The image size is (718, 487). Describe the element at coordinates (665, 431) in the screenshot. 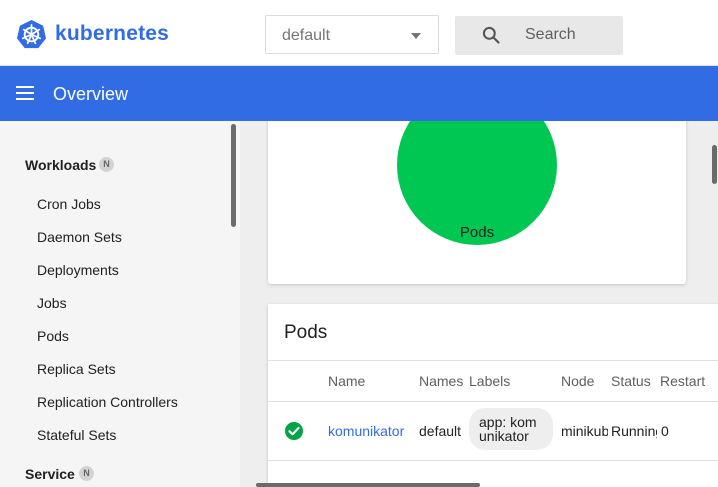

I see `pod-restarts: 0` at that location.